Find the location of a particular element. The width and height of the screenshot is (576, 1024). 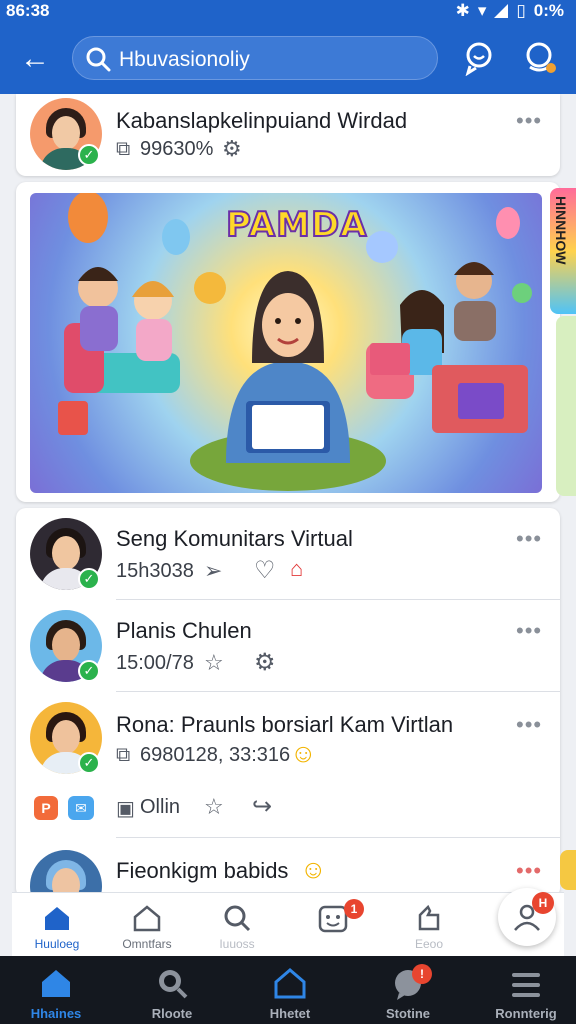

bottom-tab-strip: Huuloeg Omntfars Iuuoss 1 Eeoo is located at coordinates (288, 924).